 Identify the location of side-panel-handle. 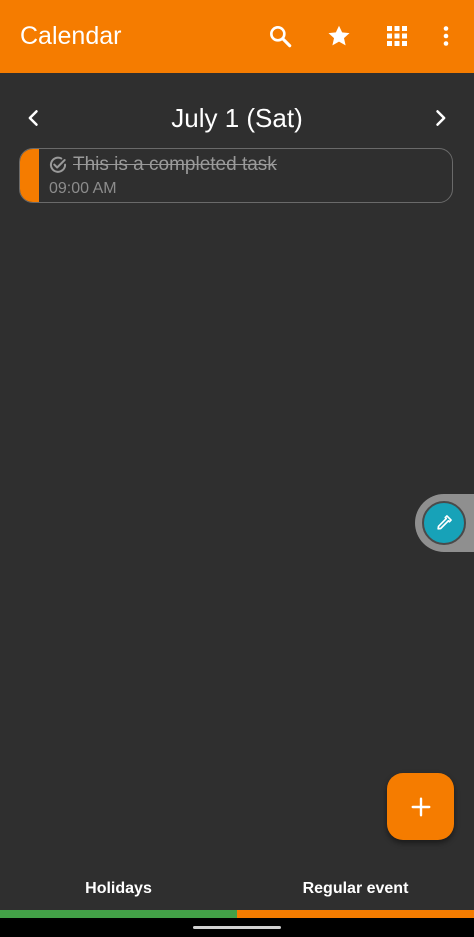
(444, 523).